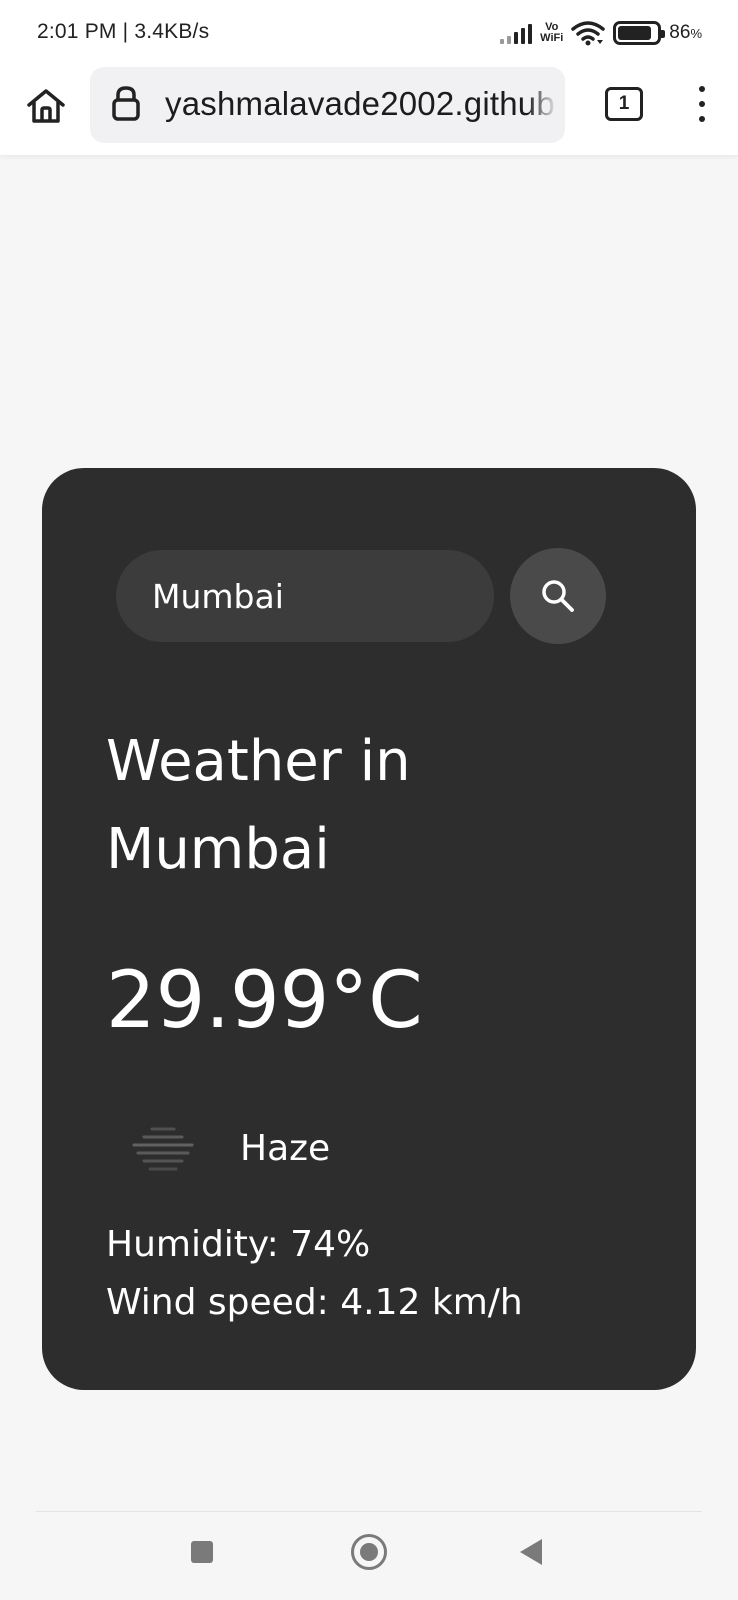 Image resolution: width=738 pixels, height=1600 pixels. What do you see at coordinates (634, 33) in the screenshot?
I see `battery-level` at bounding box center [634, 33].